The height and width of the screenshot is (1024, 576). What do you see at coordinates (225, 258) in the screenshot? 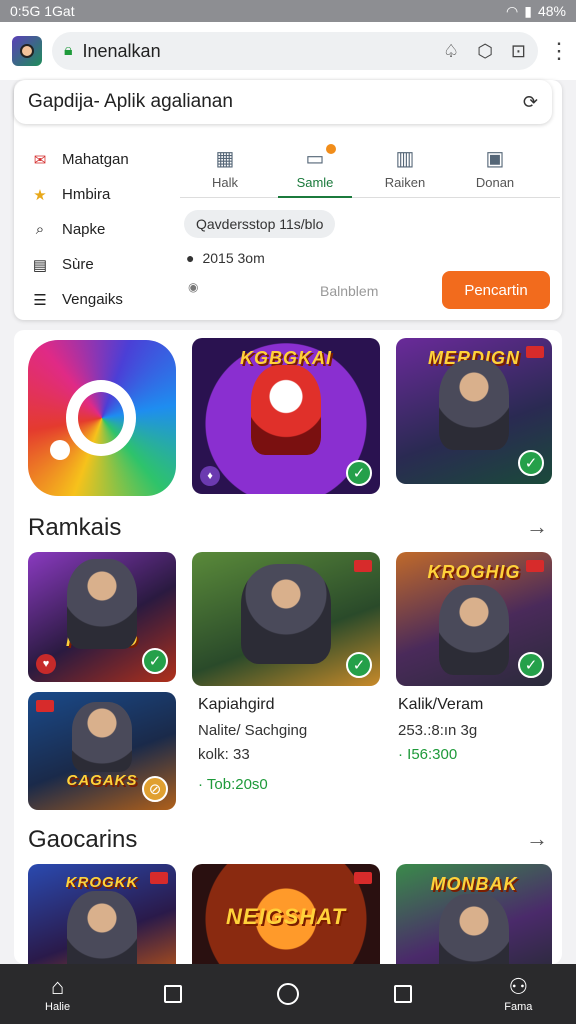
I see `time-row: ● 2015 3om` at bounding box center [225, 258].